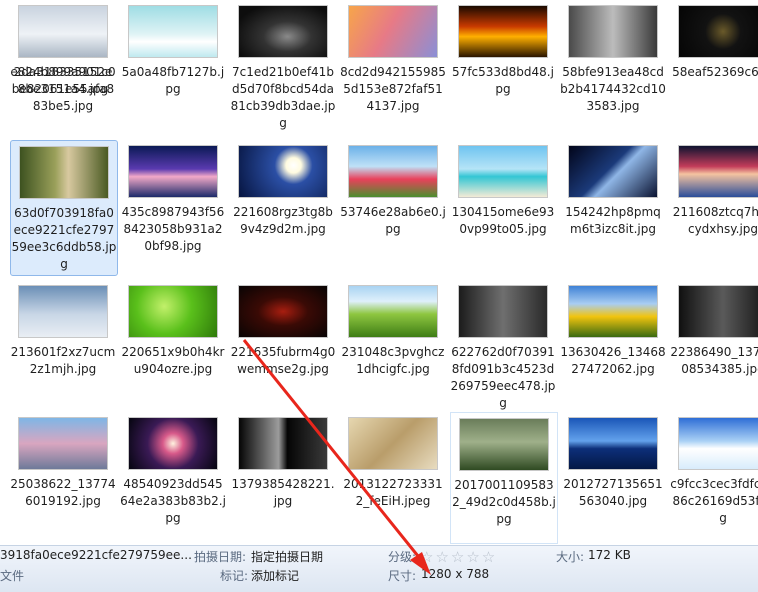 This screenshot has height=592, width=758. I want to click on size-value: 172 KB, so click(609, 555).